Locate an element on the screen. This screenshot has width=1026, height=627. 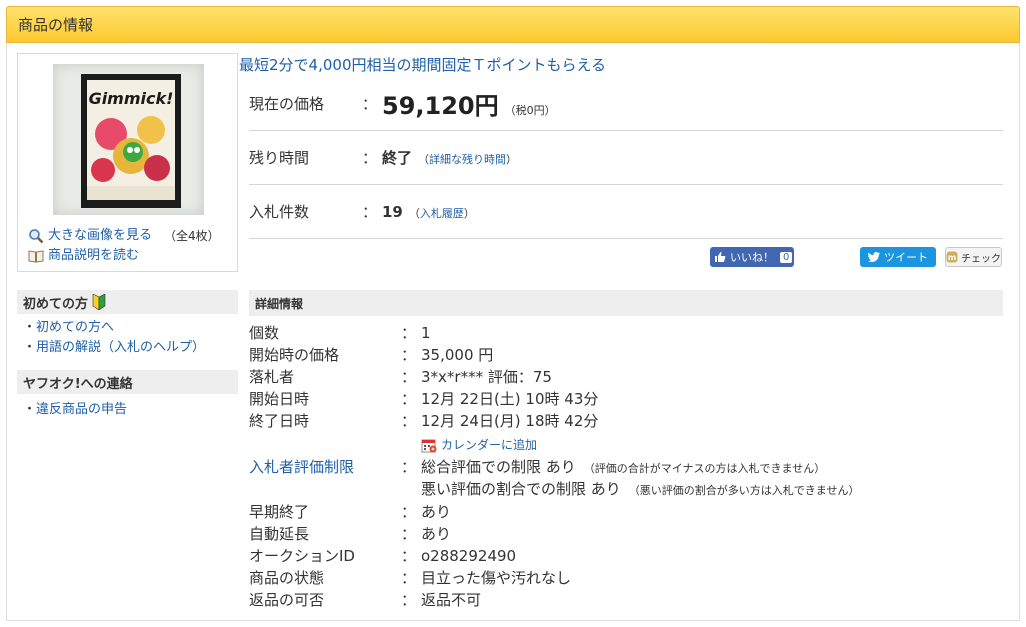
svg-text: m is located at coordinates (952, 257).